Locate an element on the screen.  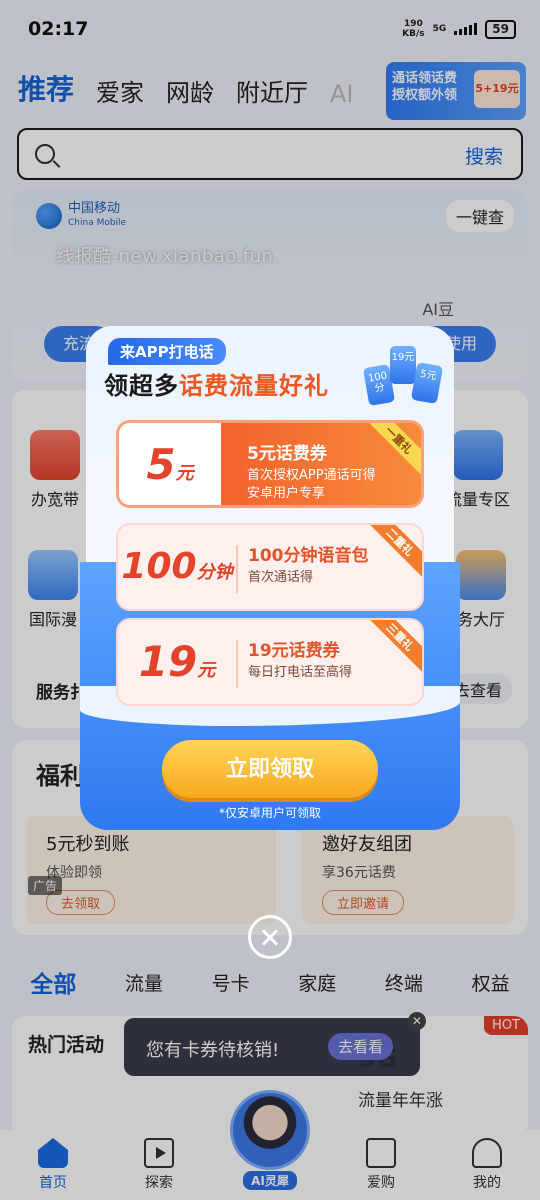
ticket-title: 100分钟语音包 is located at coordinates (308, 556).